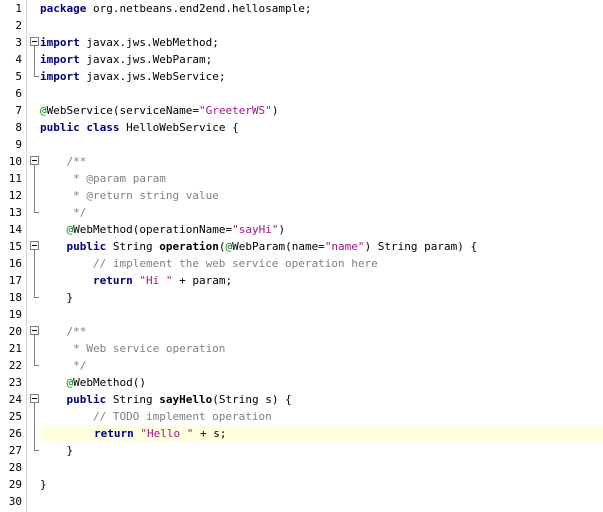 The height and width of the screenshot is (512, 603). What do you see at coordinates (149, 42) in the screenshot?
I see `token-text: javax.jws.WebMethod;` at bounding box center [149, 42].